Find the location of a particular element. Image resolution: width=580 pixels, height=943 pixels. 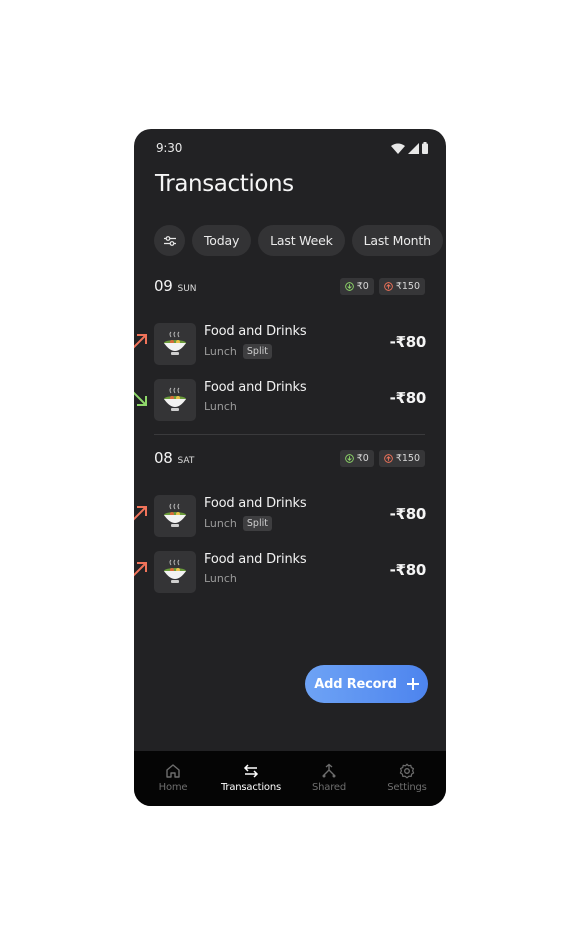

wifi-icon is located at coordinates (398, 148).